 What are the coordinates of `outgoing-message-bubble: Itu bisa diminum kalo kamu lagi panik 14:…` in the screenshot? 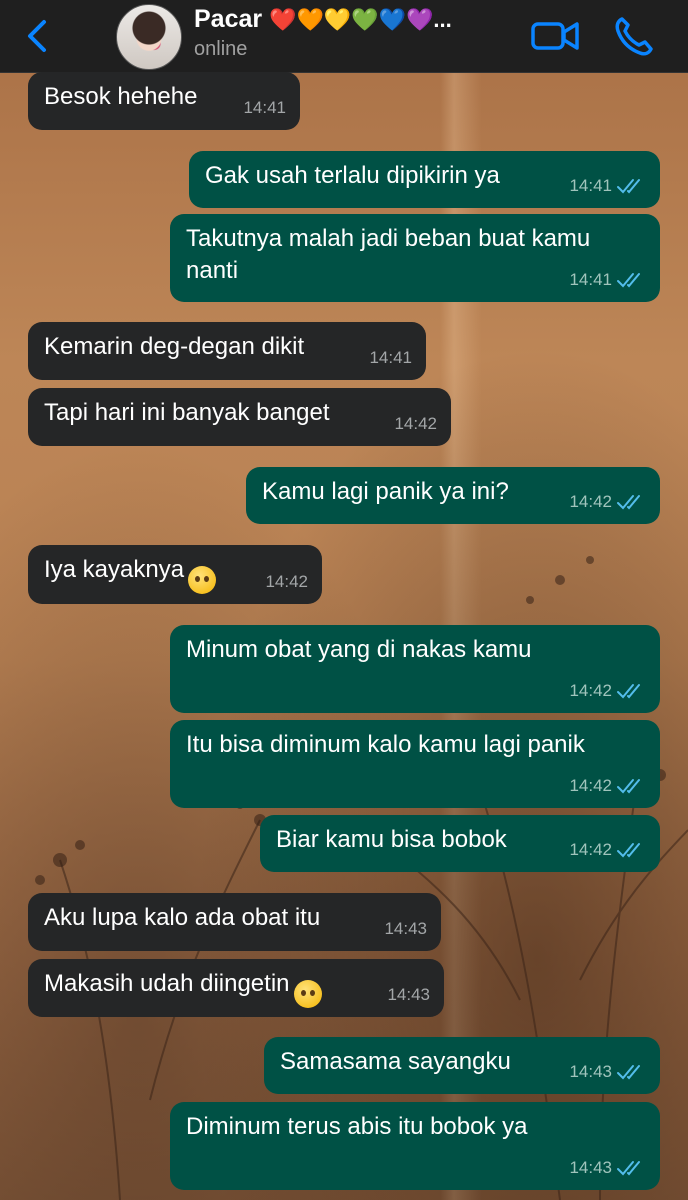 It's located at (415, 764).